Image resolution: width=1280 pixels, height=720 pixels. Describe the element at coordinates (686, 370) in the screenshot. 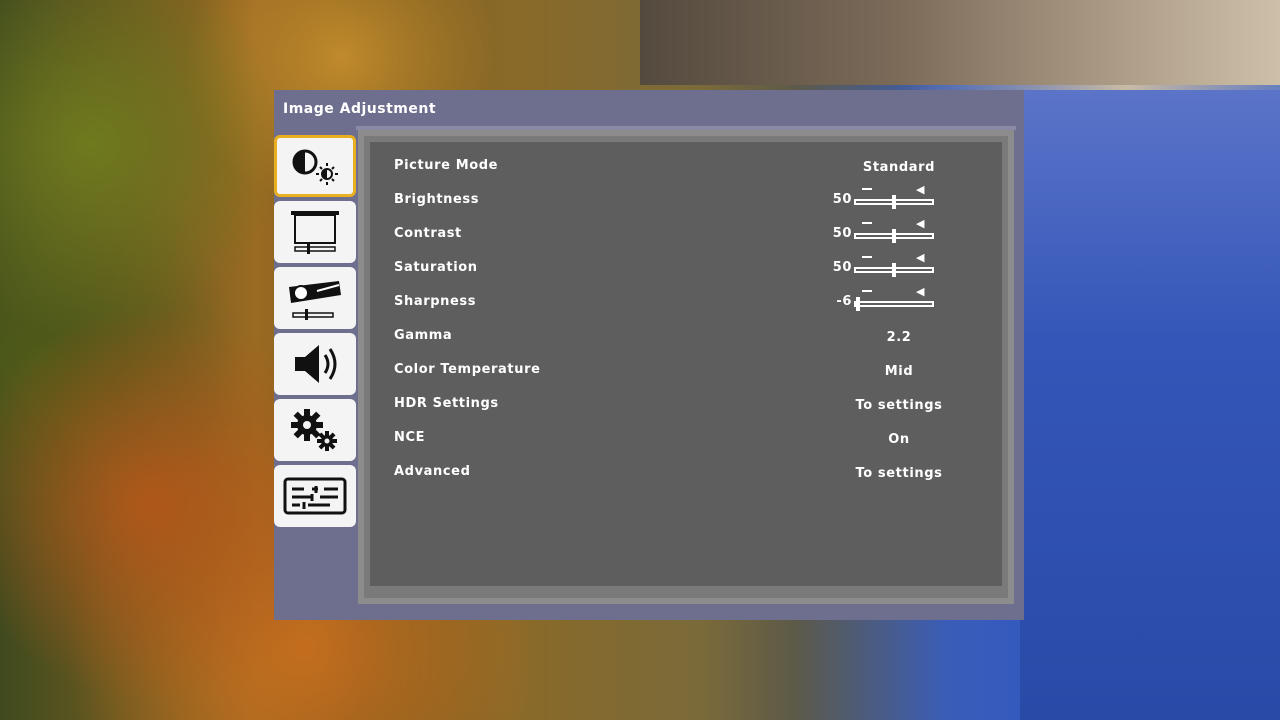

I see `row-color-temperature: Color Temperature Mid` at that location.